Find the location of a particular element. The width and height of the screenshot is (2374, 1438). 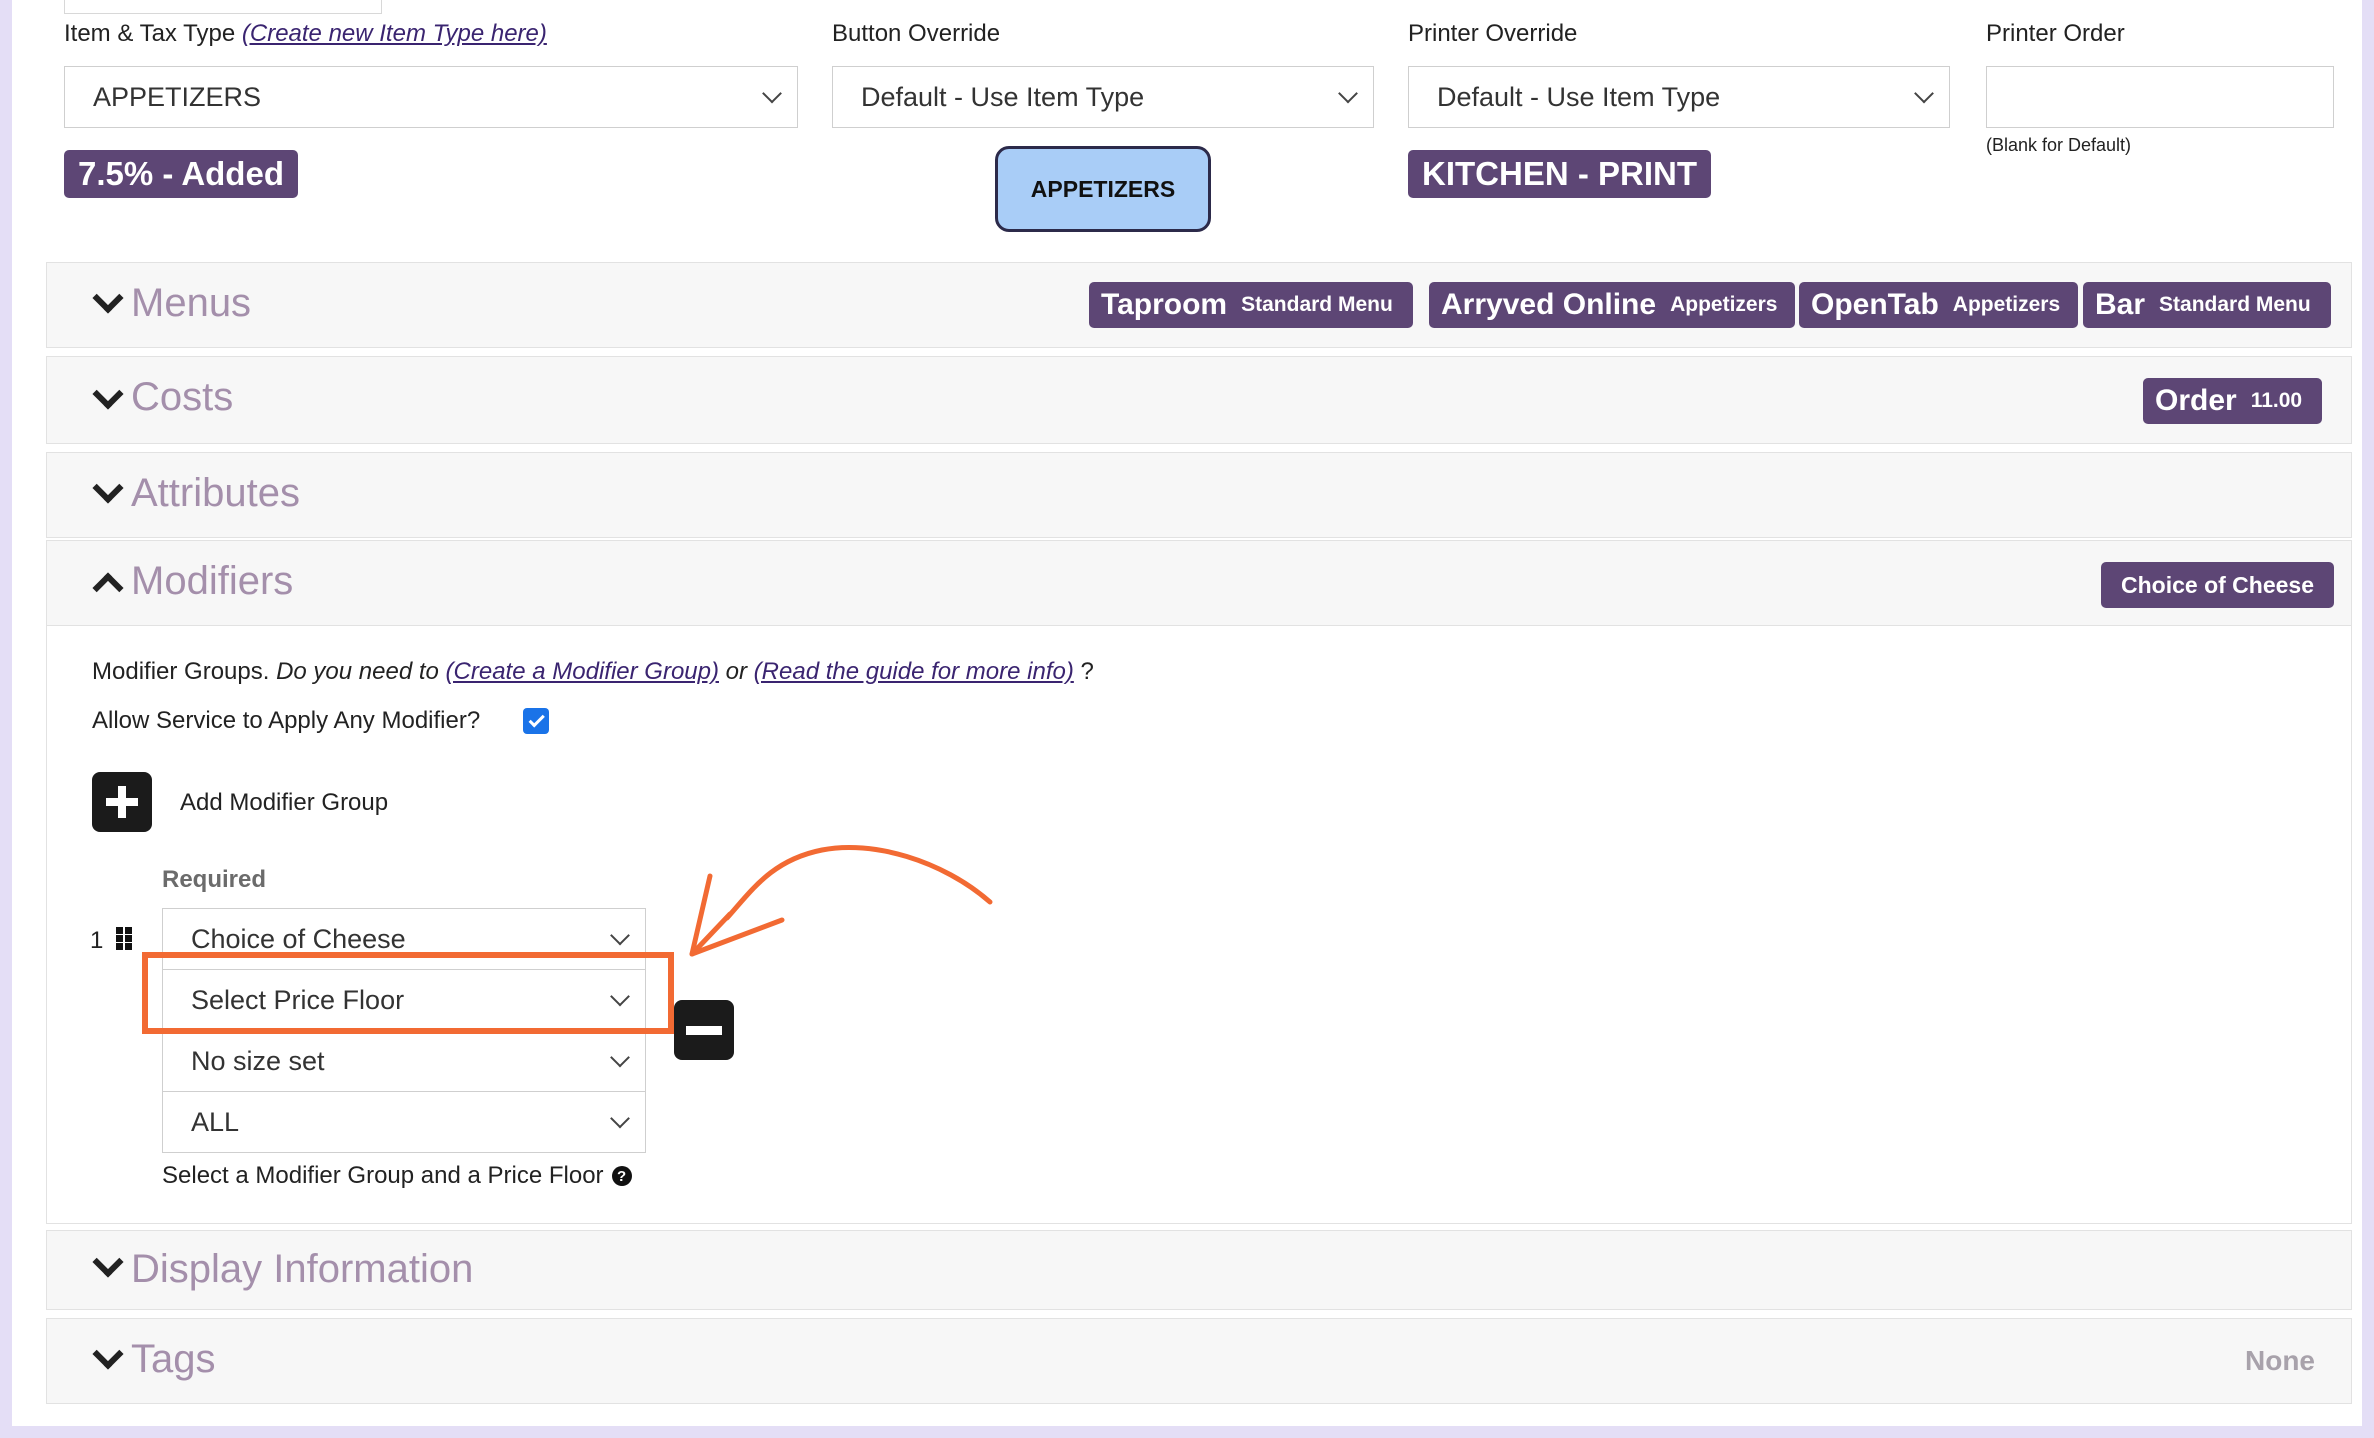

menu-badge-arryved-online: Arryved Online Appetizers is located at coordinates (1612, 305).